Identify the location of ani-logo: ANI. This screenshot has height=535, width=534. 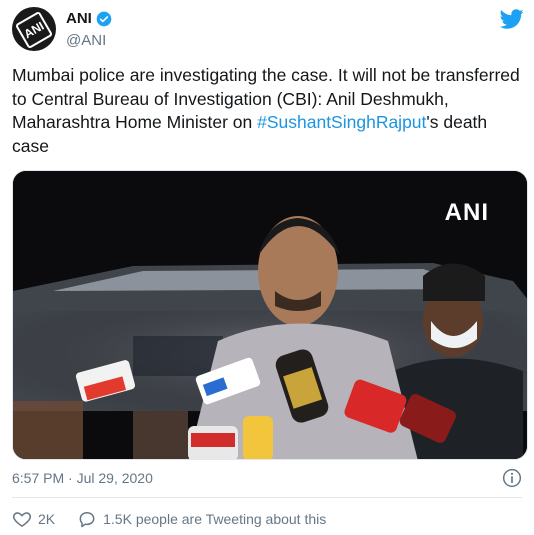
(34, 30).